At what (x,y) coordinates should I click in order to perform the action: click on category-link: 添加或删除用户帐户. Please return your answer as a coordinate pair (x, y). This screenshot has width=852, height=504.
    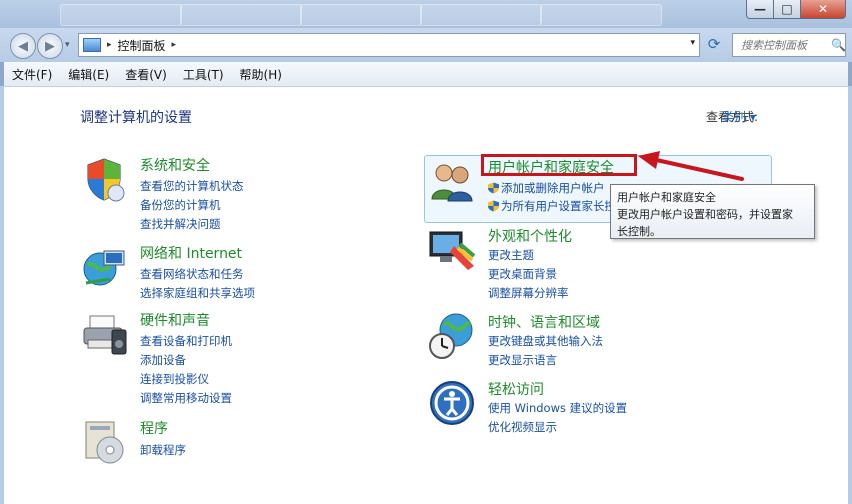
    Looking at the image, I should click on (546, 188).